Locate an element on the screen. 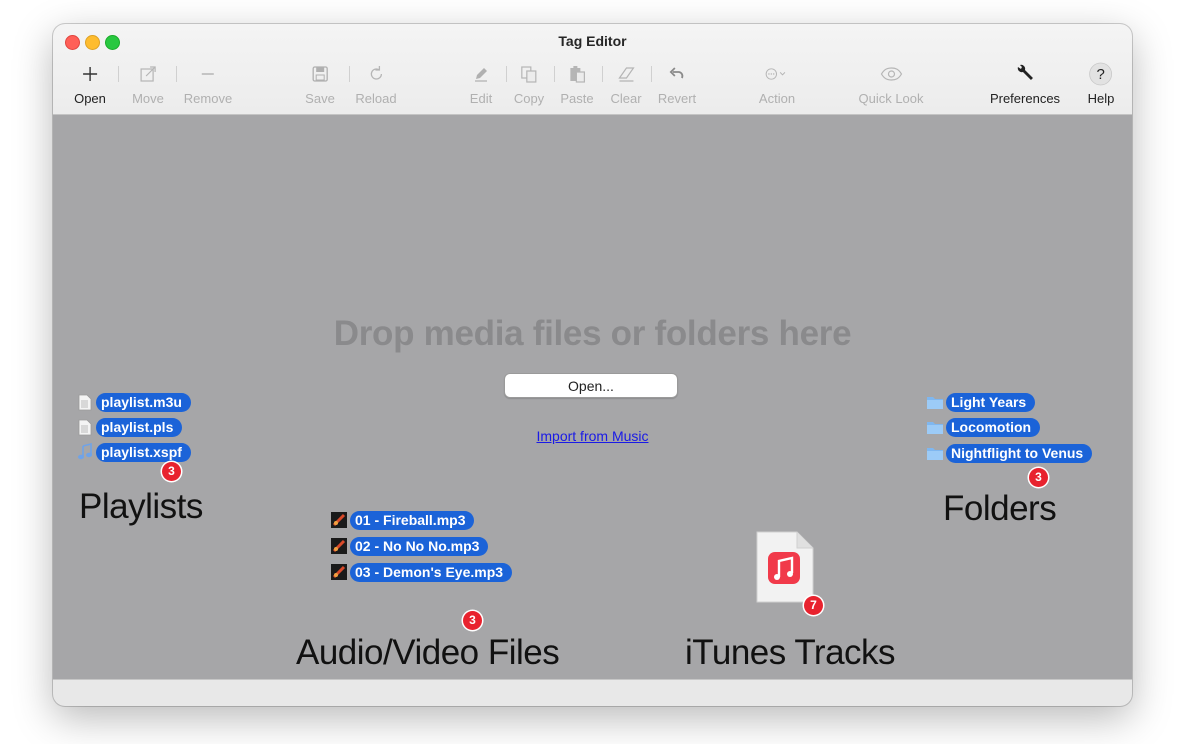 The height and width of the screenshot is (744, 1200). open-button: Open is located at coordinates (90, 85).